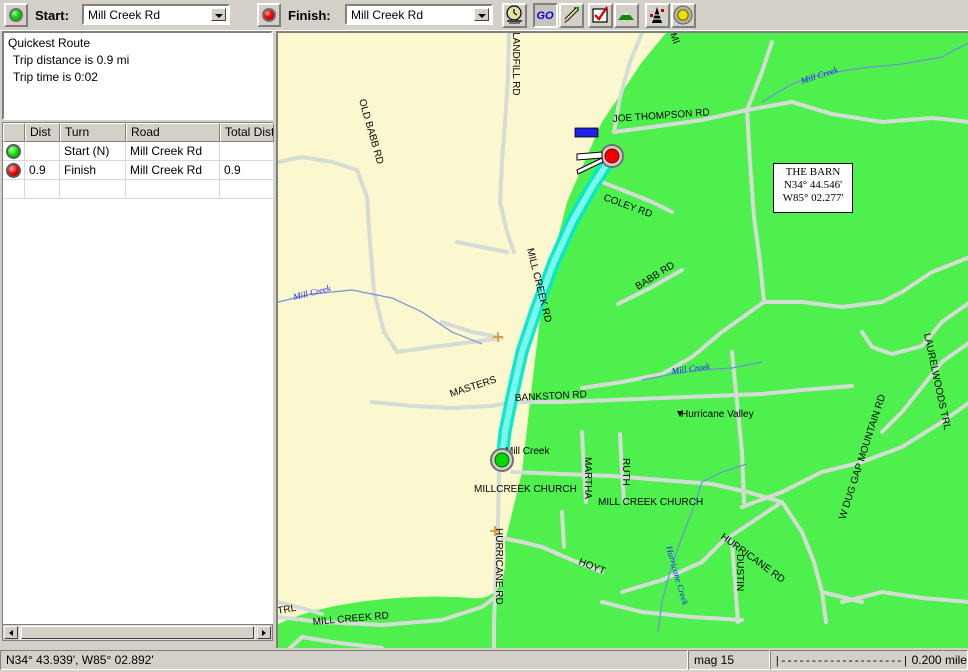  What do you see at coordinates (11, 632) in the screenshot?
I see `scroll-left-arrow-icon` at bounding box center [11, 632].